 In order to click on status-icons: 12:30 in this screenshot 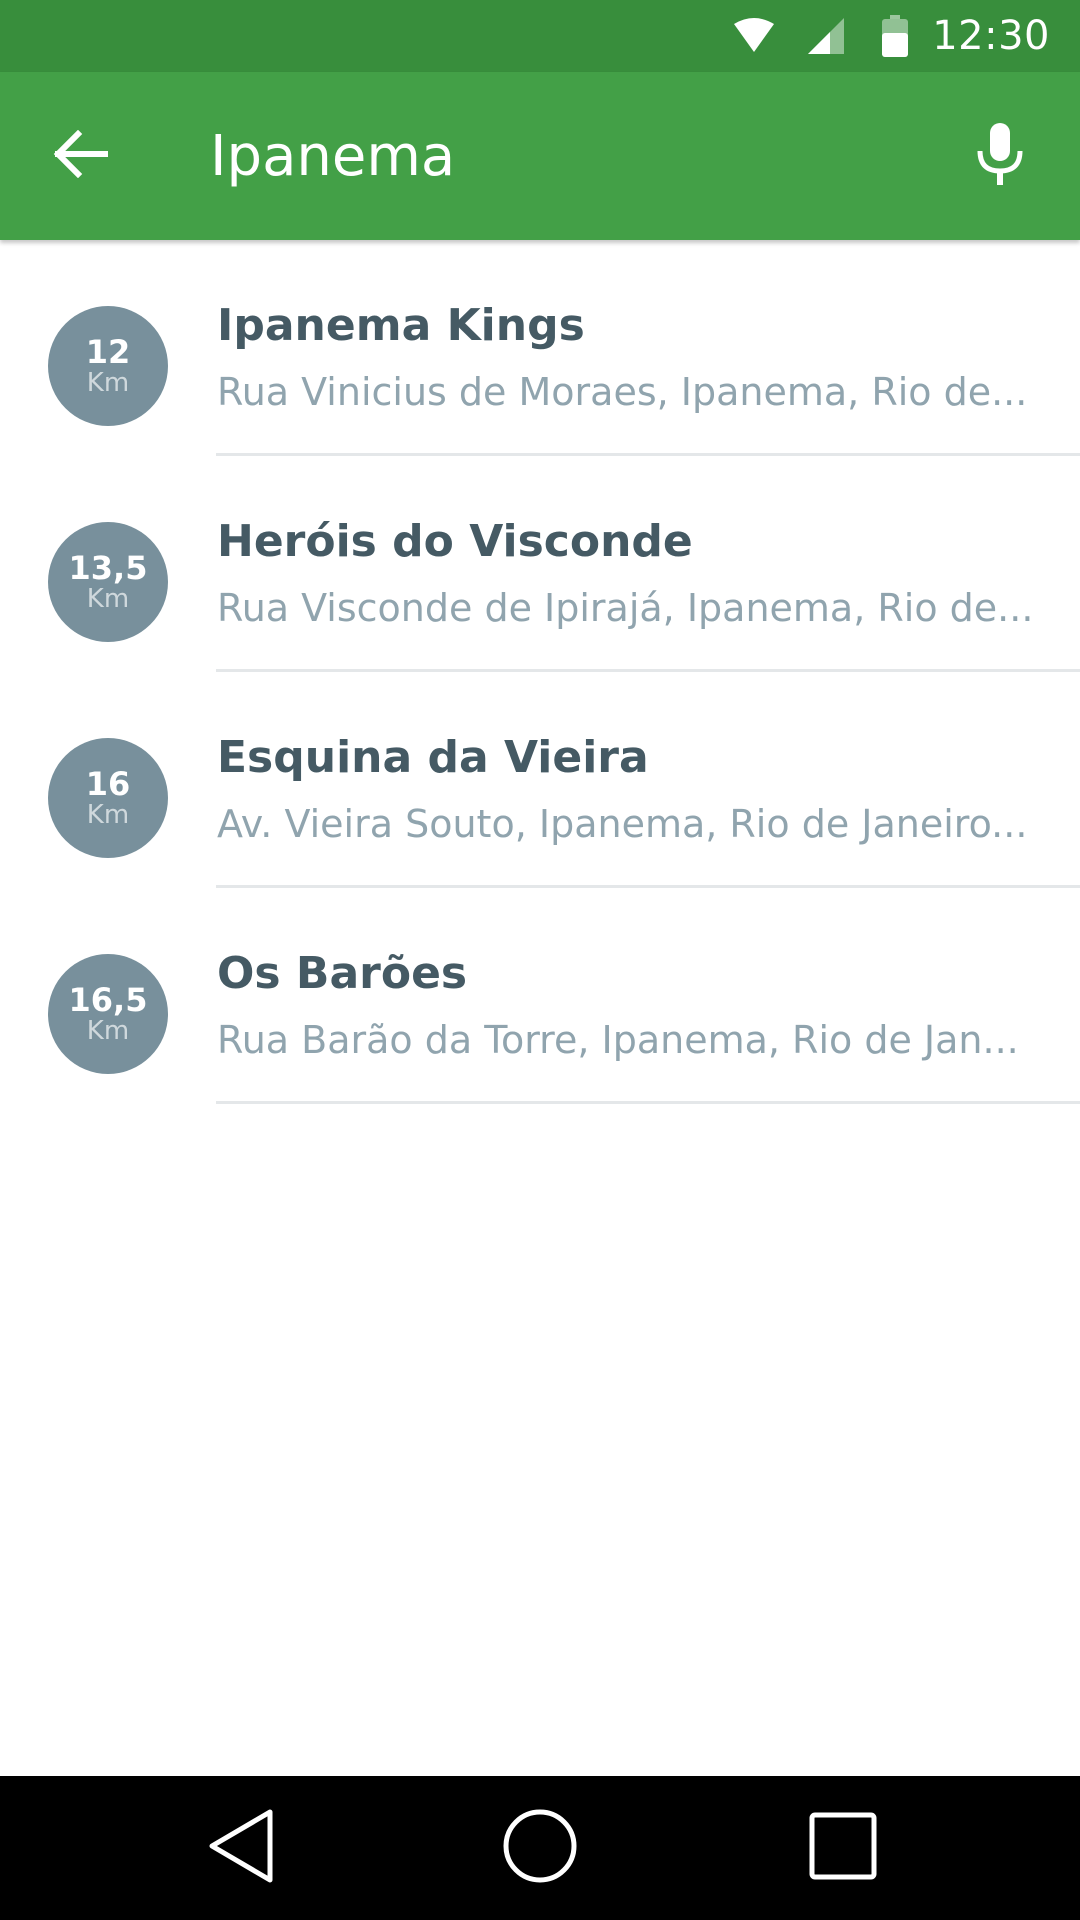, I will do `click(907, 36)`.